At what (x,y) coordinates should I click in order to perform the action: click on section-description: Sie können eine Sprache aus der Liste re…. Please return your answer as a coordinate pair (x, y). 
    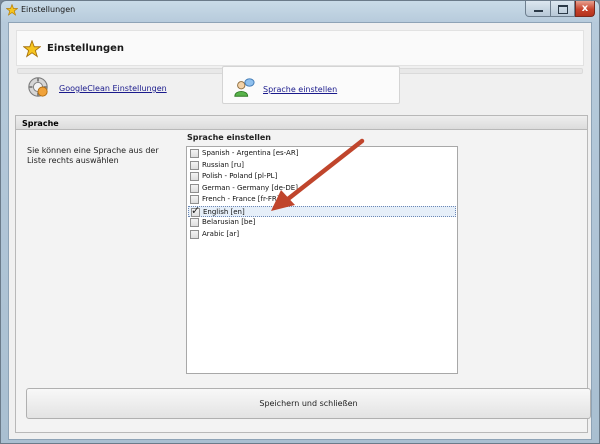
    Looking at the image, I should click on (93, 155).